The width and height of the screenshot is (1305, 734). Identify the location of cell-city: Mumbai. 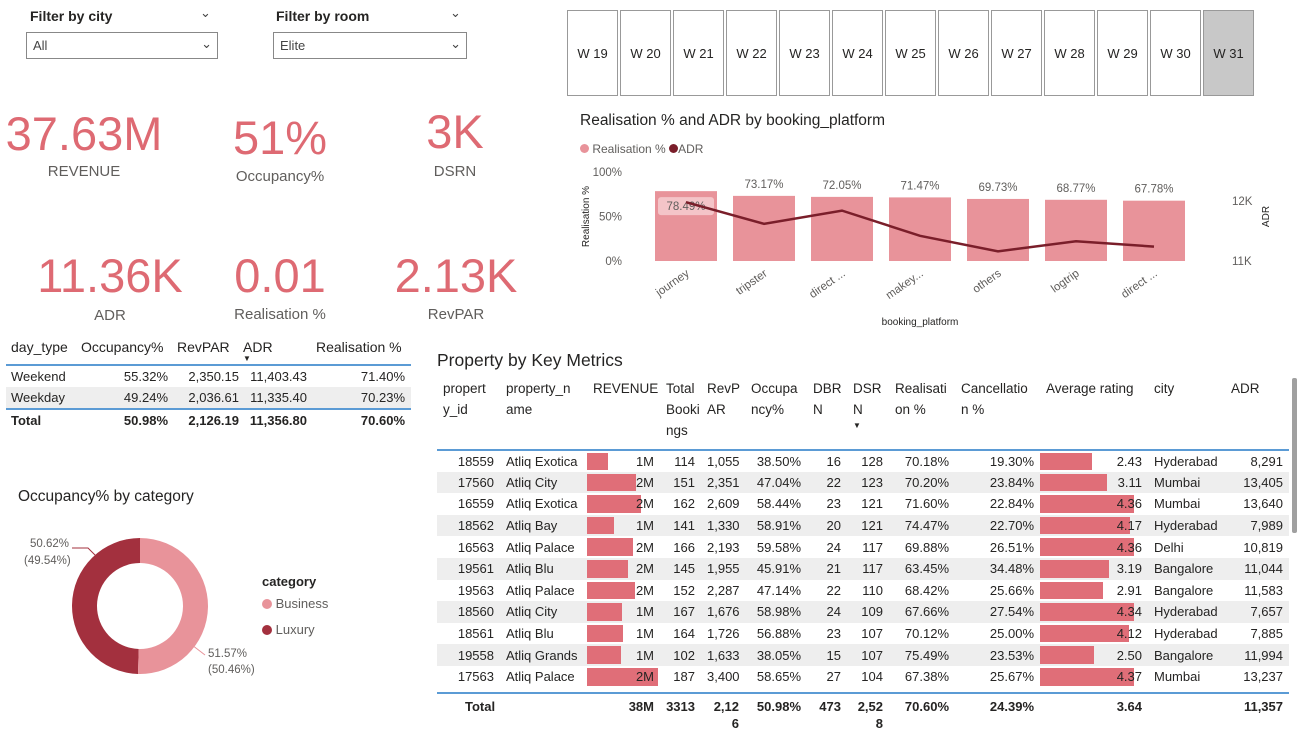
(1177, 677).